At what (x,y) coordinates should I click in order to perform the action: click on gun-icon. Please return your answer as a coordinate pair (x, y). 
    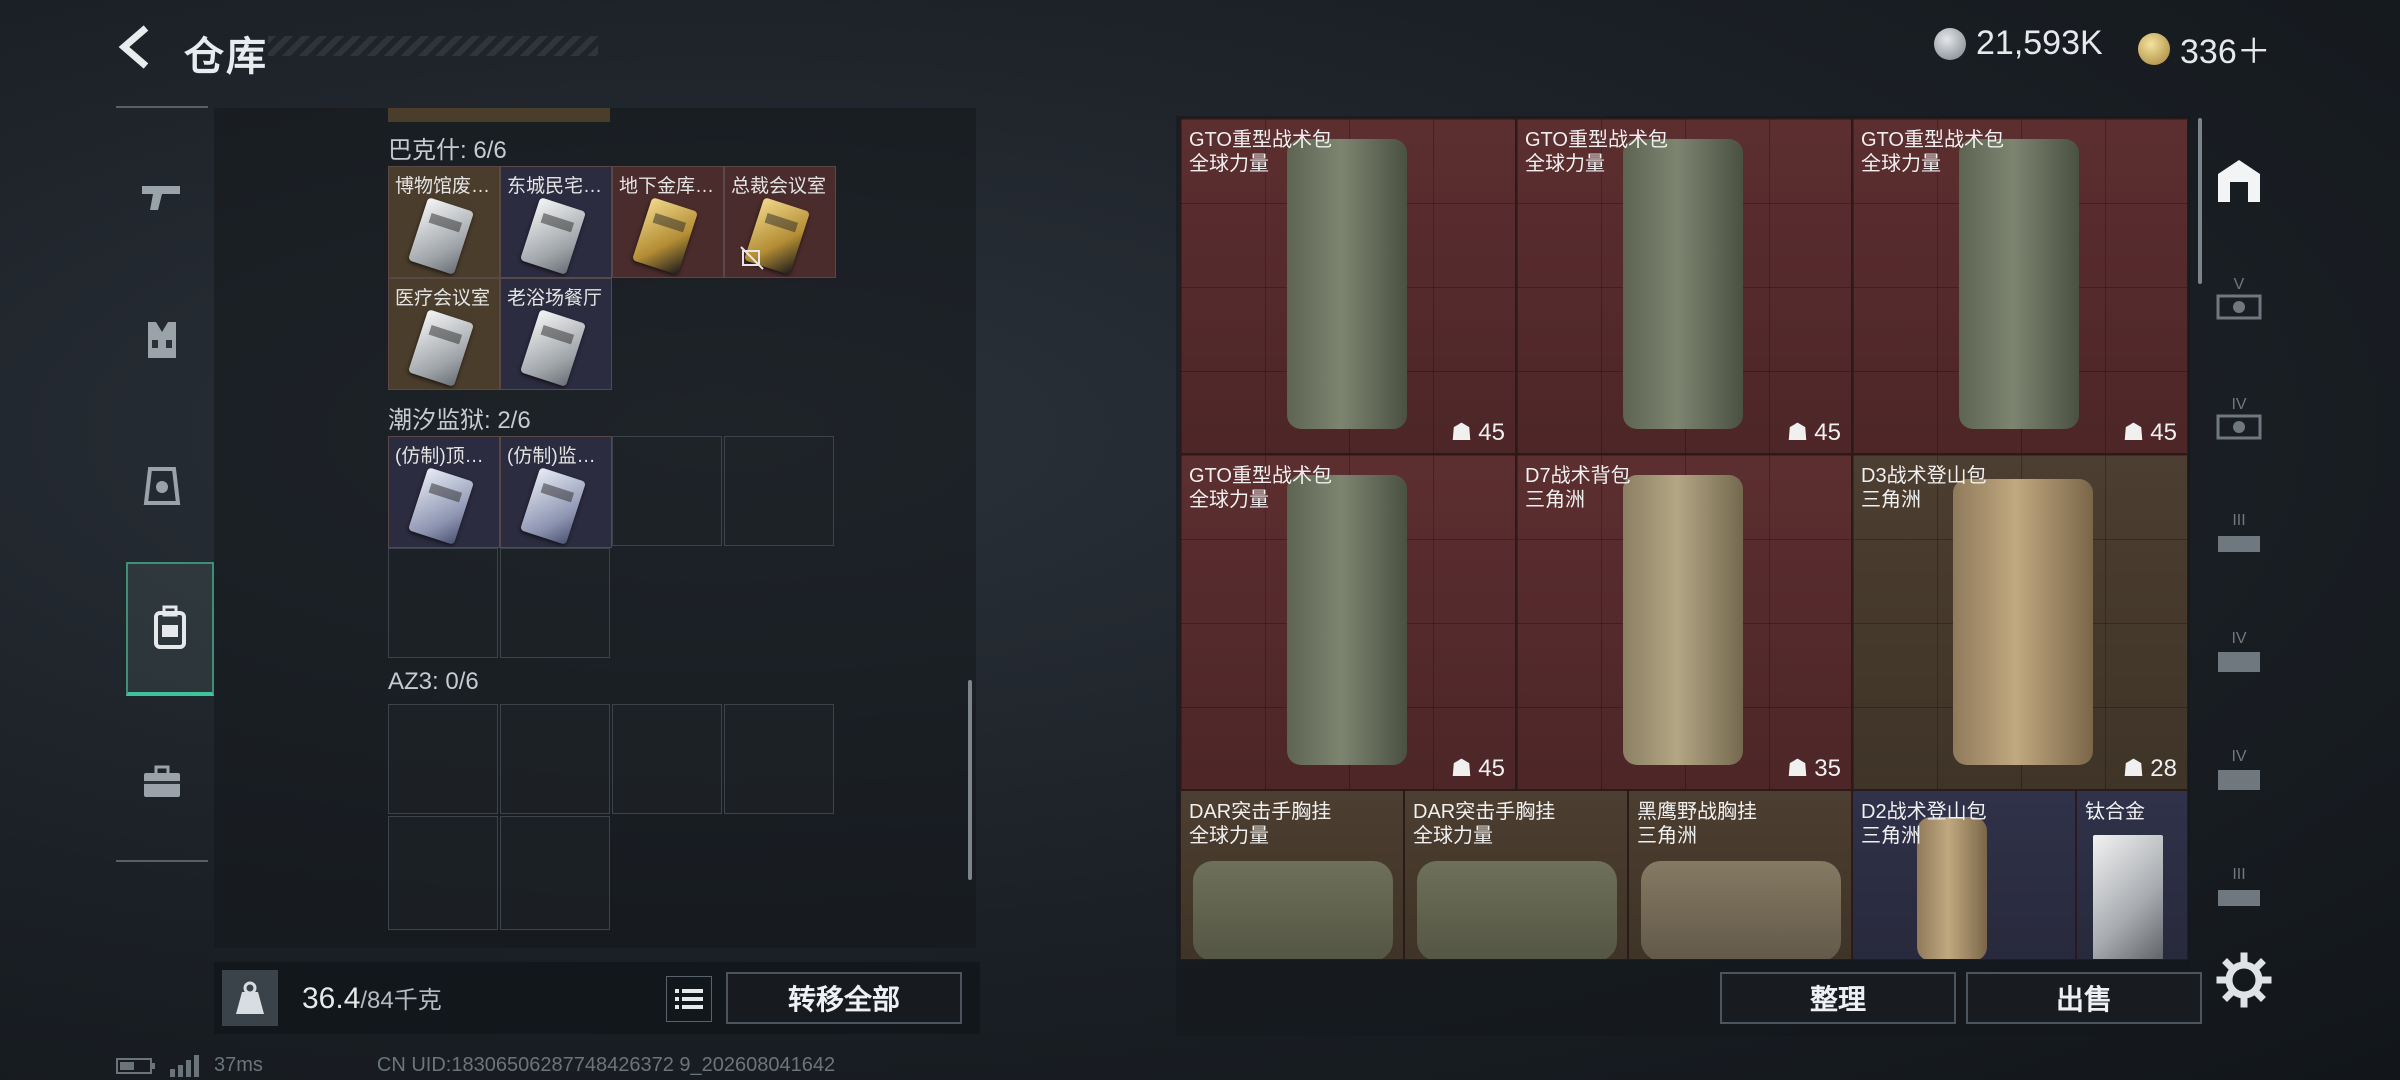
    Looking at the image, I should click on (161, 198).